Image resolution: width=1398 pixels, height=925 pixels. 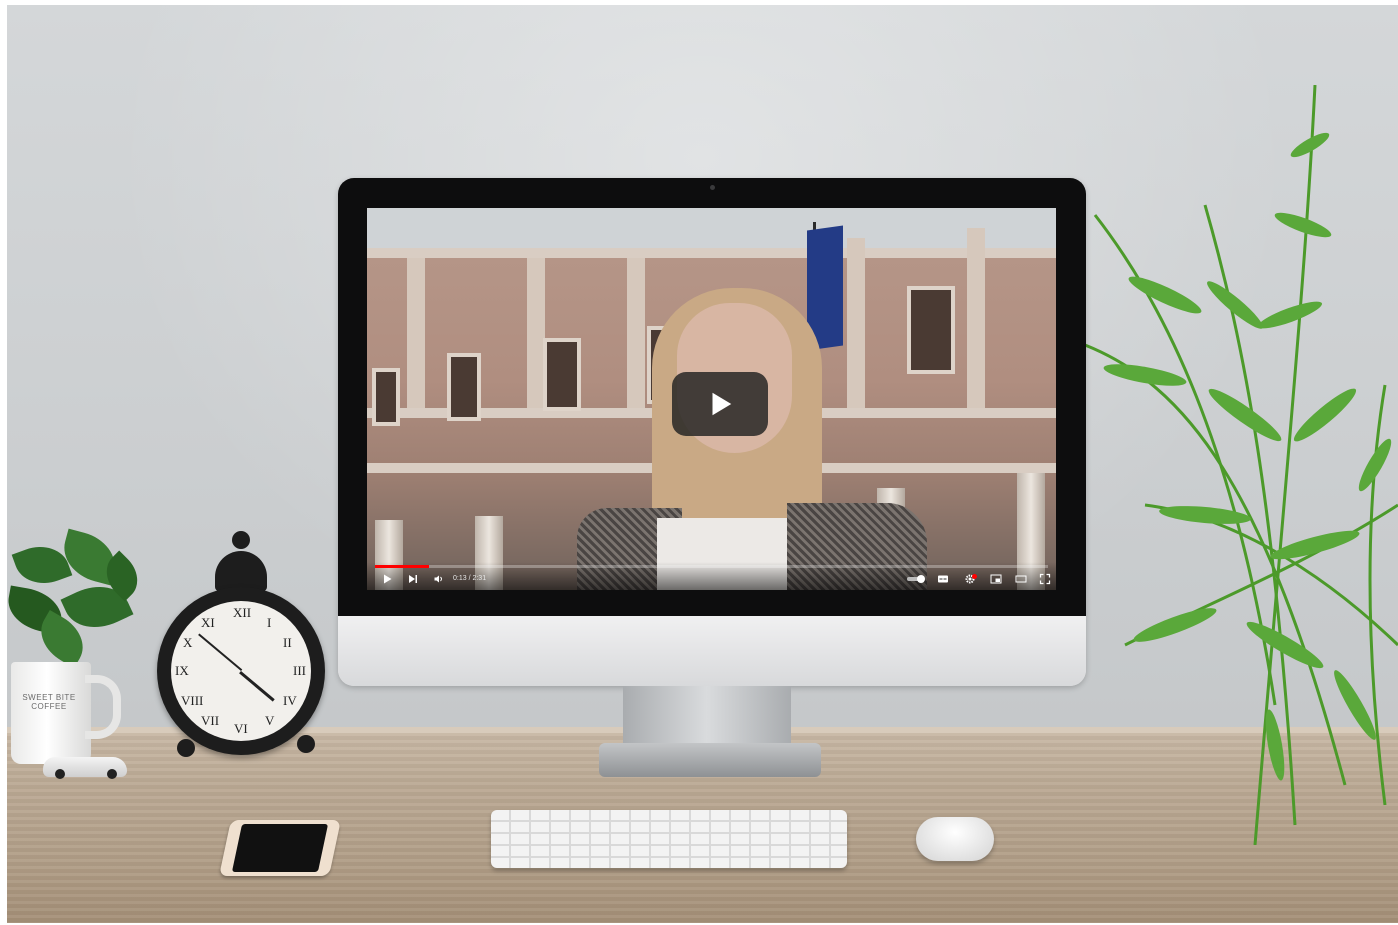 What do you see at coordinates (208, 622) in the screenshot?
I see `clock-numeral: XI` at bounding box center [208, 622].